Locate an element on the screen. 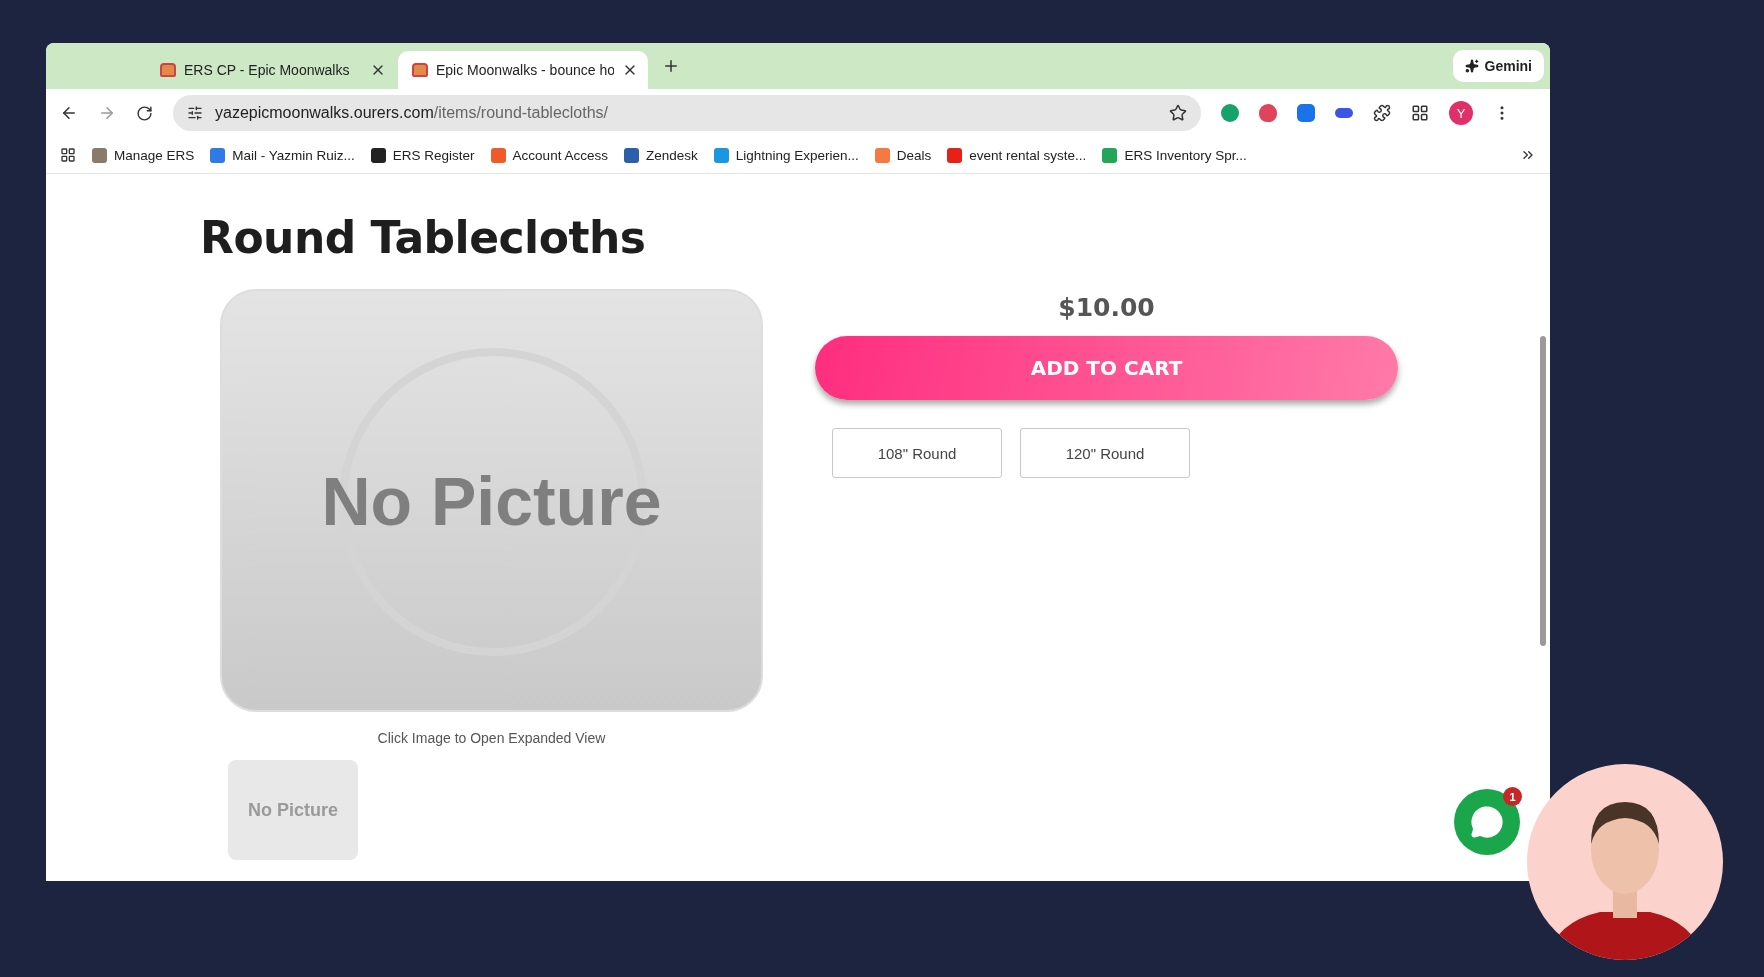 Image resolution: width=1764 pixels, height=977 pixels. scrollbar is located at coordinates (1543, 491).